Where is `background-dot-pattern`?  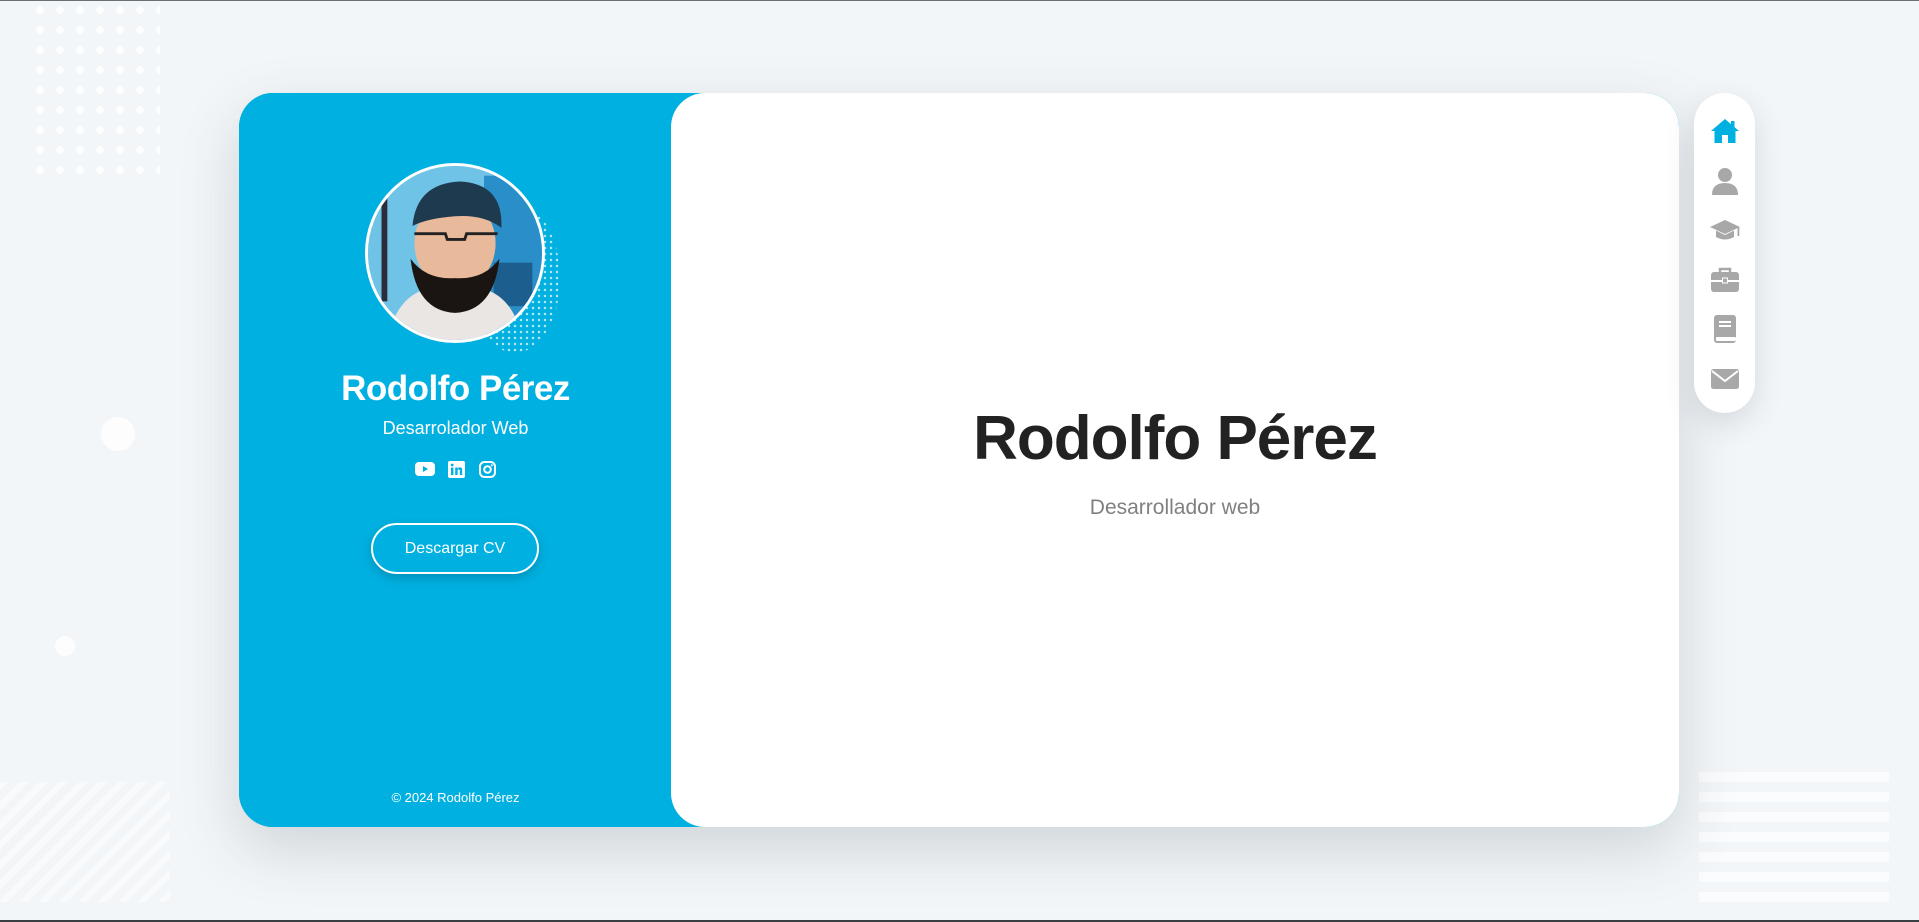 background-dot-pattern is located at coordinates (95, 87).